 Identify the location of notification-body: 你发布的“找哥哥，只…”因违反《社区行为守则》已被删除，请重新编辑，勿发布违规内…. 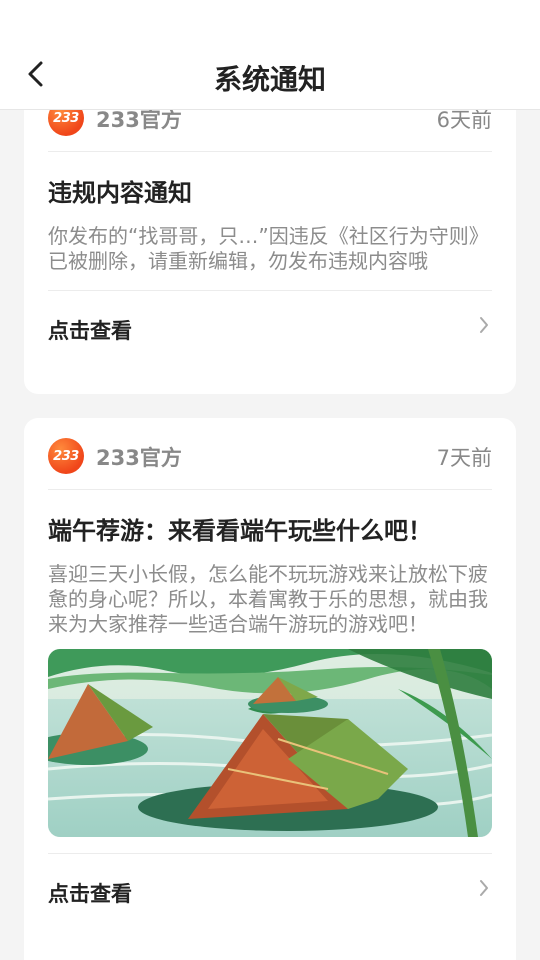
(270, 257).